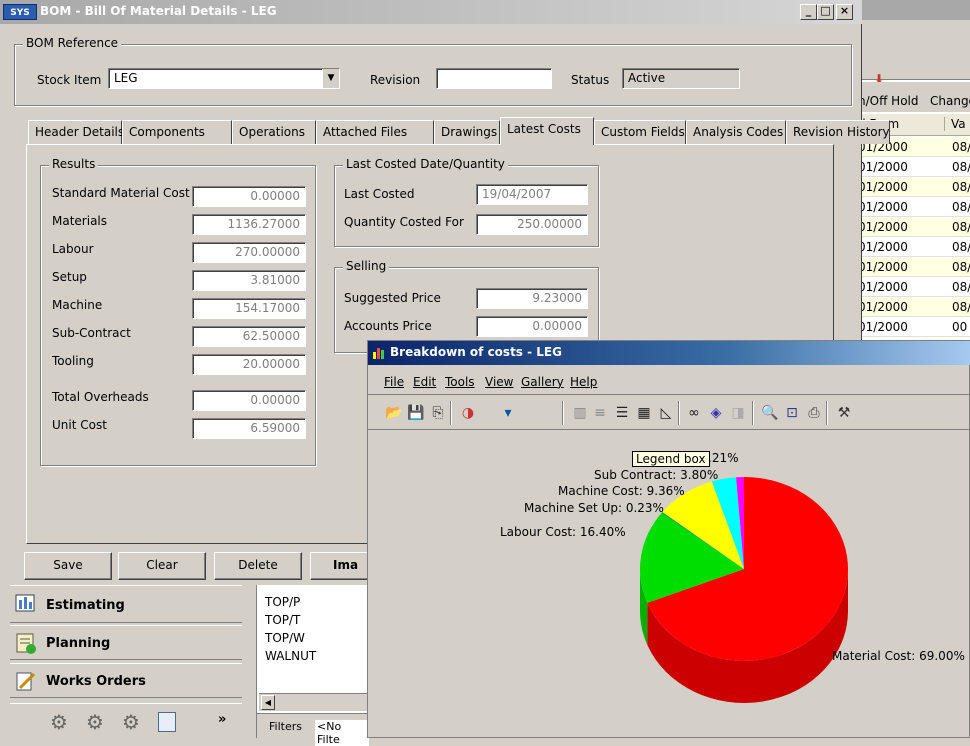 The height and width of the screenshot is (746, 970). What do you see at coordinates (716, 413) in the screenshot?
I see `rotate-icon: ◈` at bounding box center [716, 413].